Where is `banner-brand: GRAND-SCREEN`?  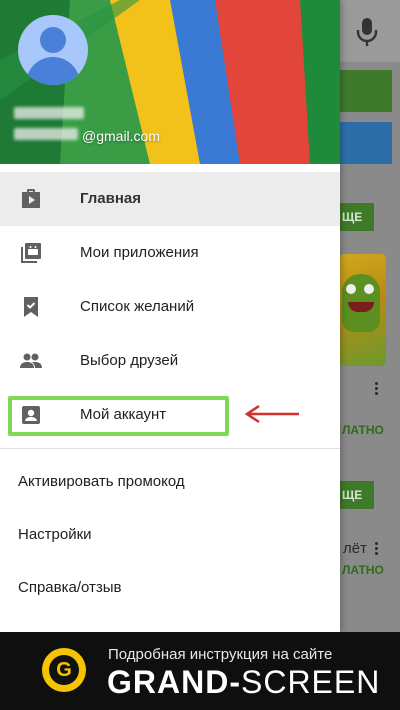 banner-brand: GRAND-SCREEN is located at coordinates (243, 682).